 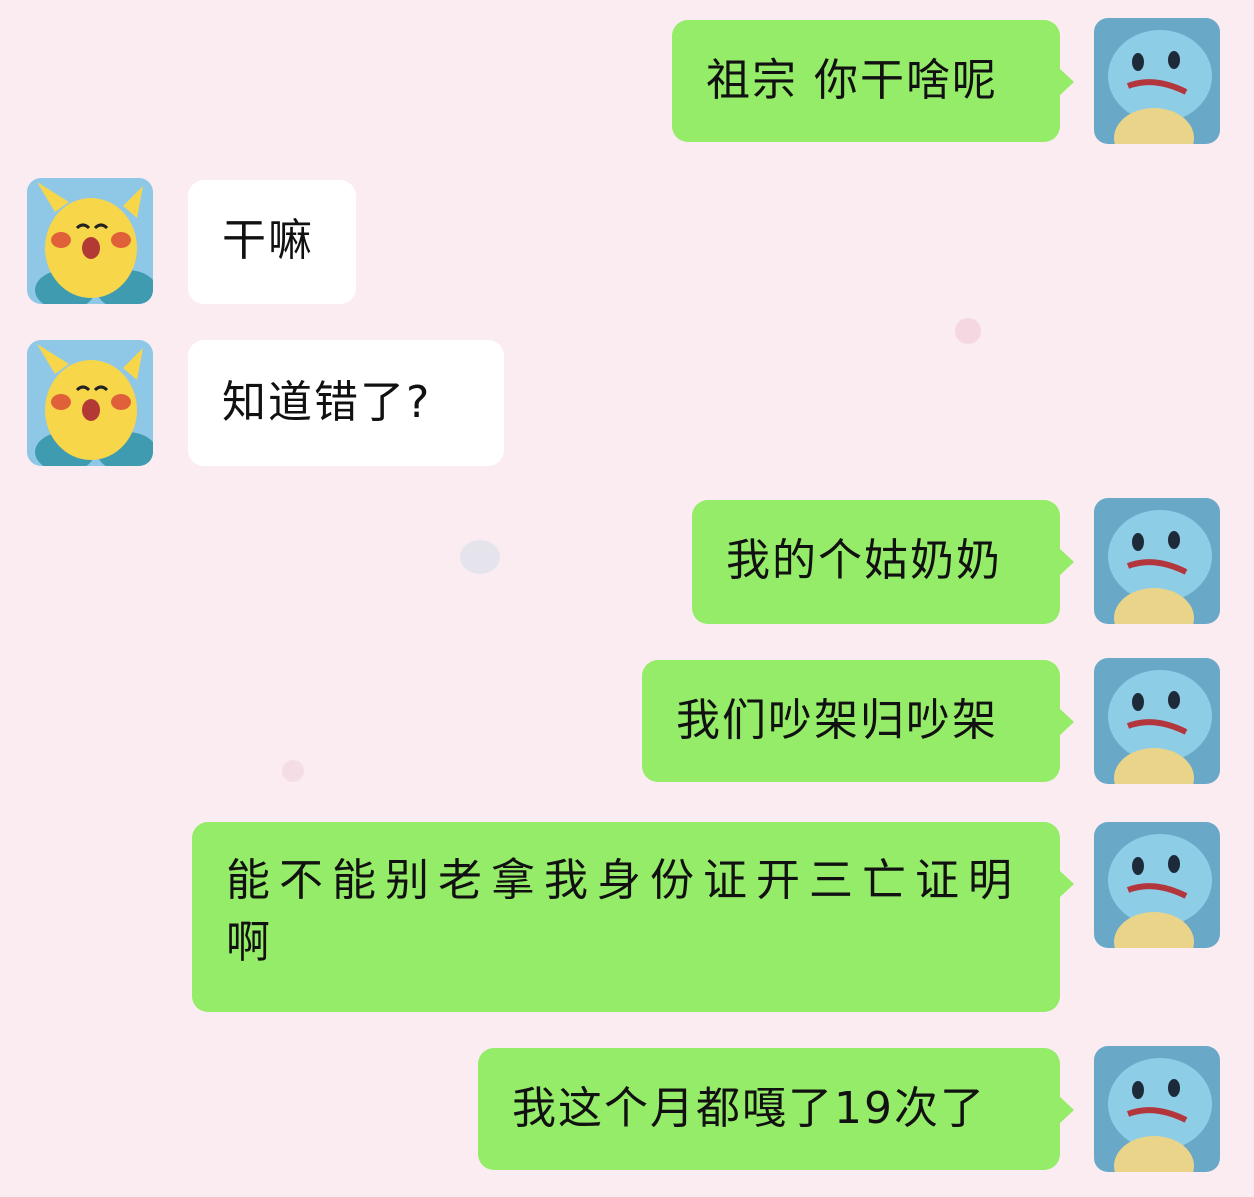 What do you see at coordinates (749, 1108) in the screenshot?
I see `message-text: 我这个月都嘎了19次了` at bounding box center [749, 1108].